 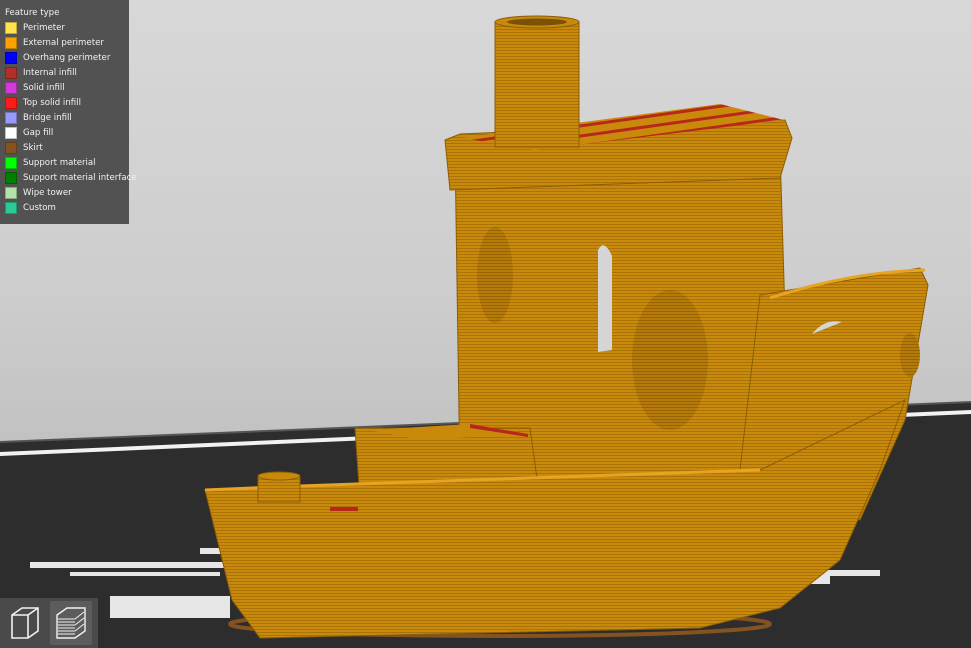 I want to click on layers-preview-button, so click(x=71, y=623).